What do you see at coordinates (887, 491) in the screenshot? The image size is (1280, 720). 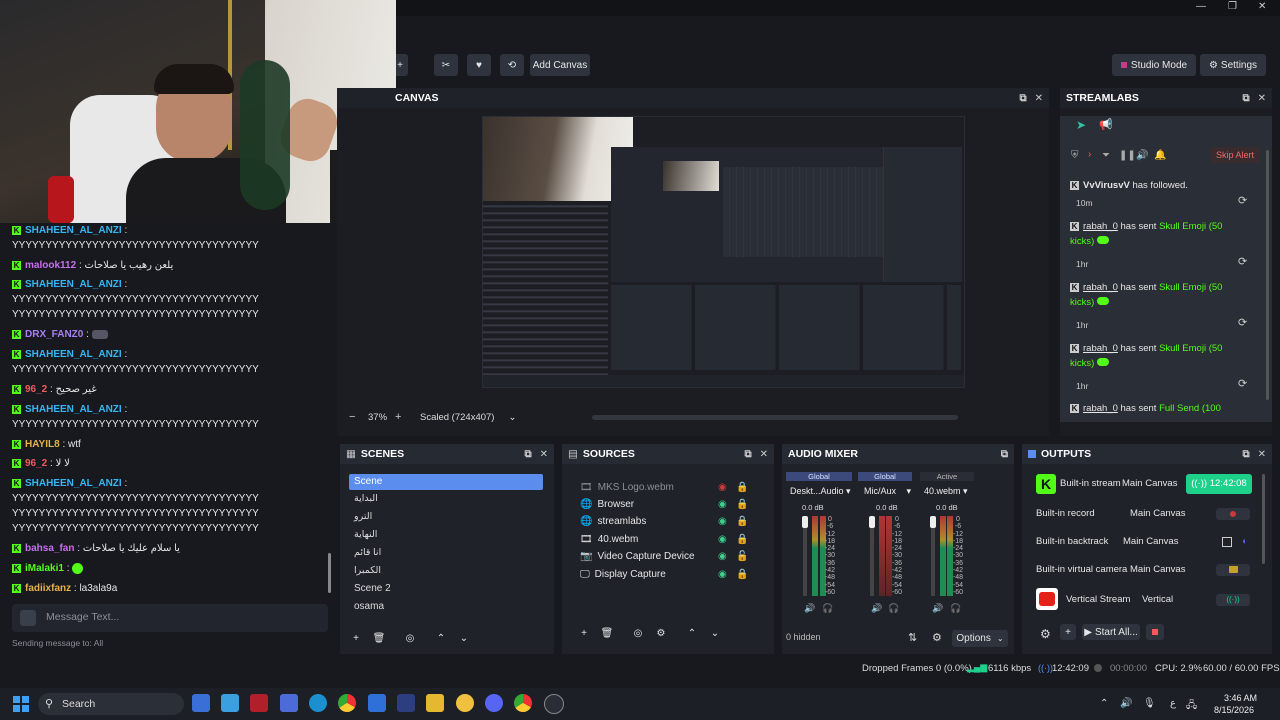 I see `channel-source-select: Mic/Aux ▾` at bounding box center [887, 491].